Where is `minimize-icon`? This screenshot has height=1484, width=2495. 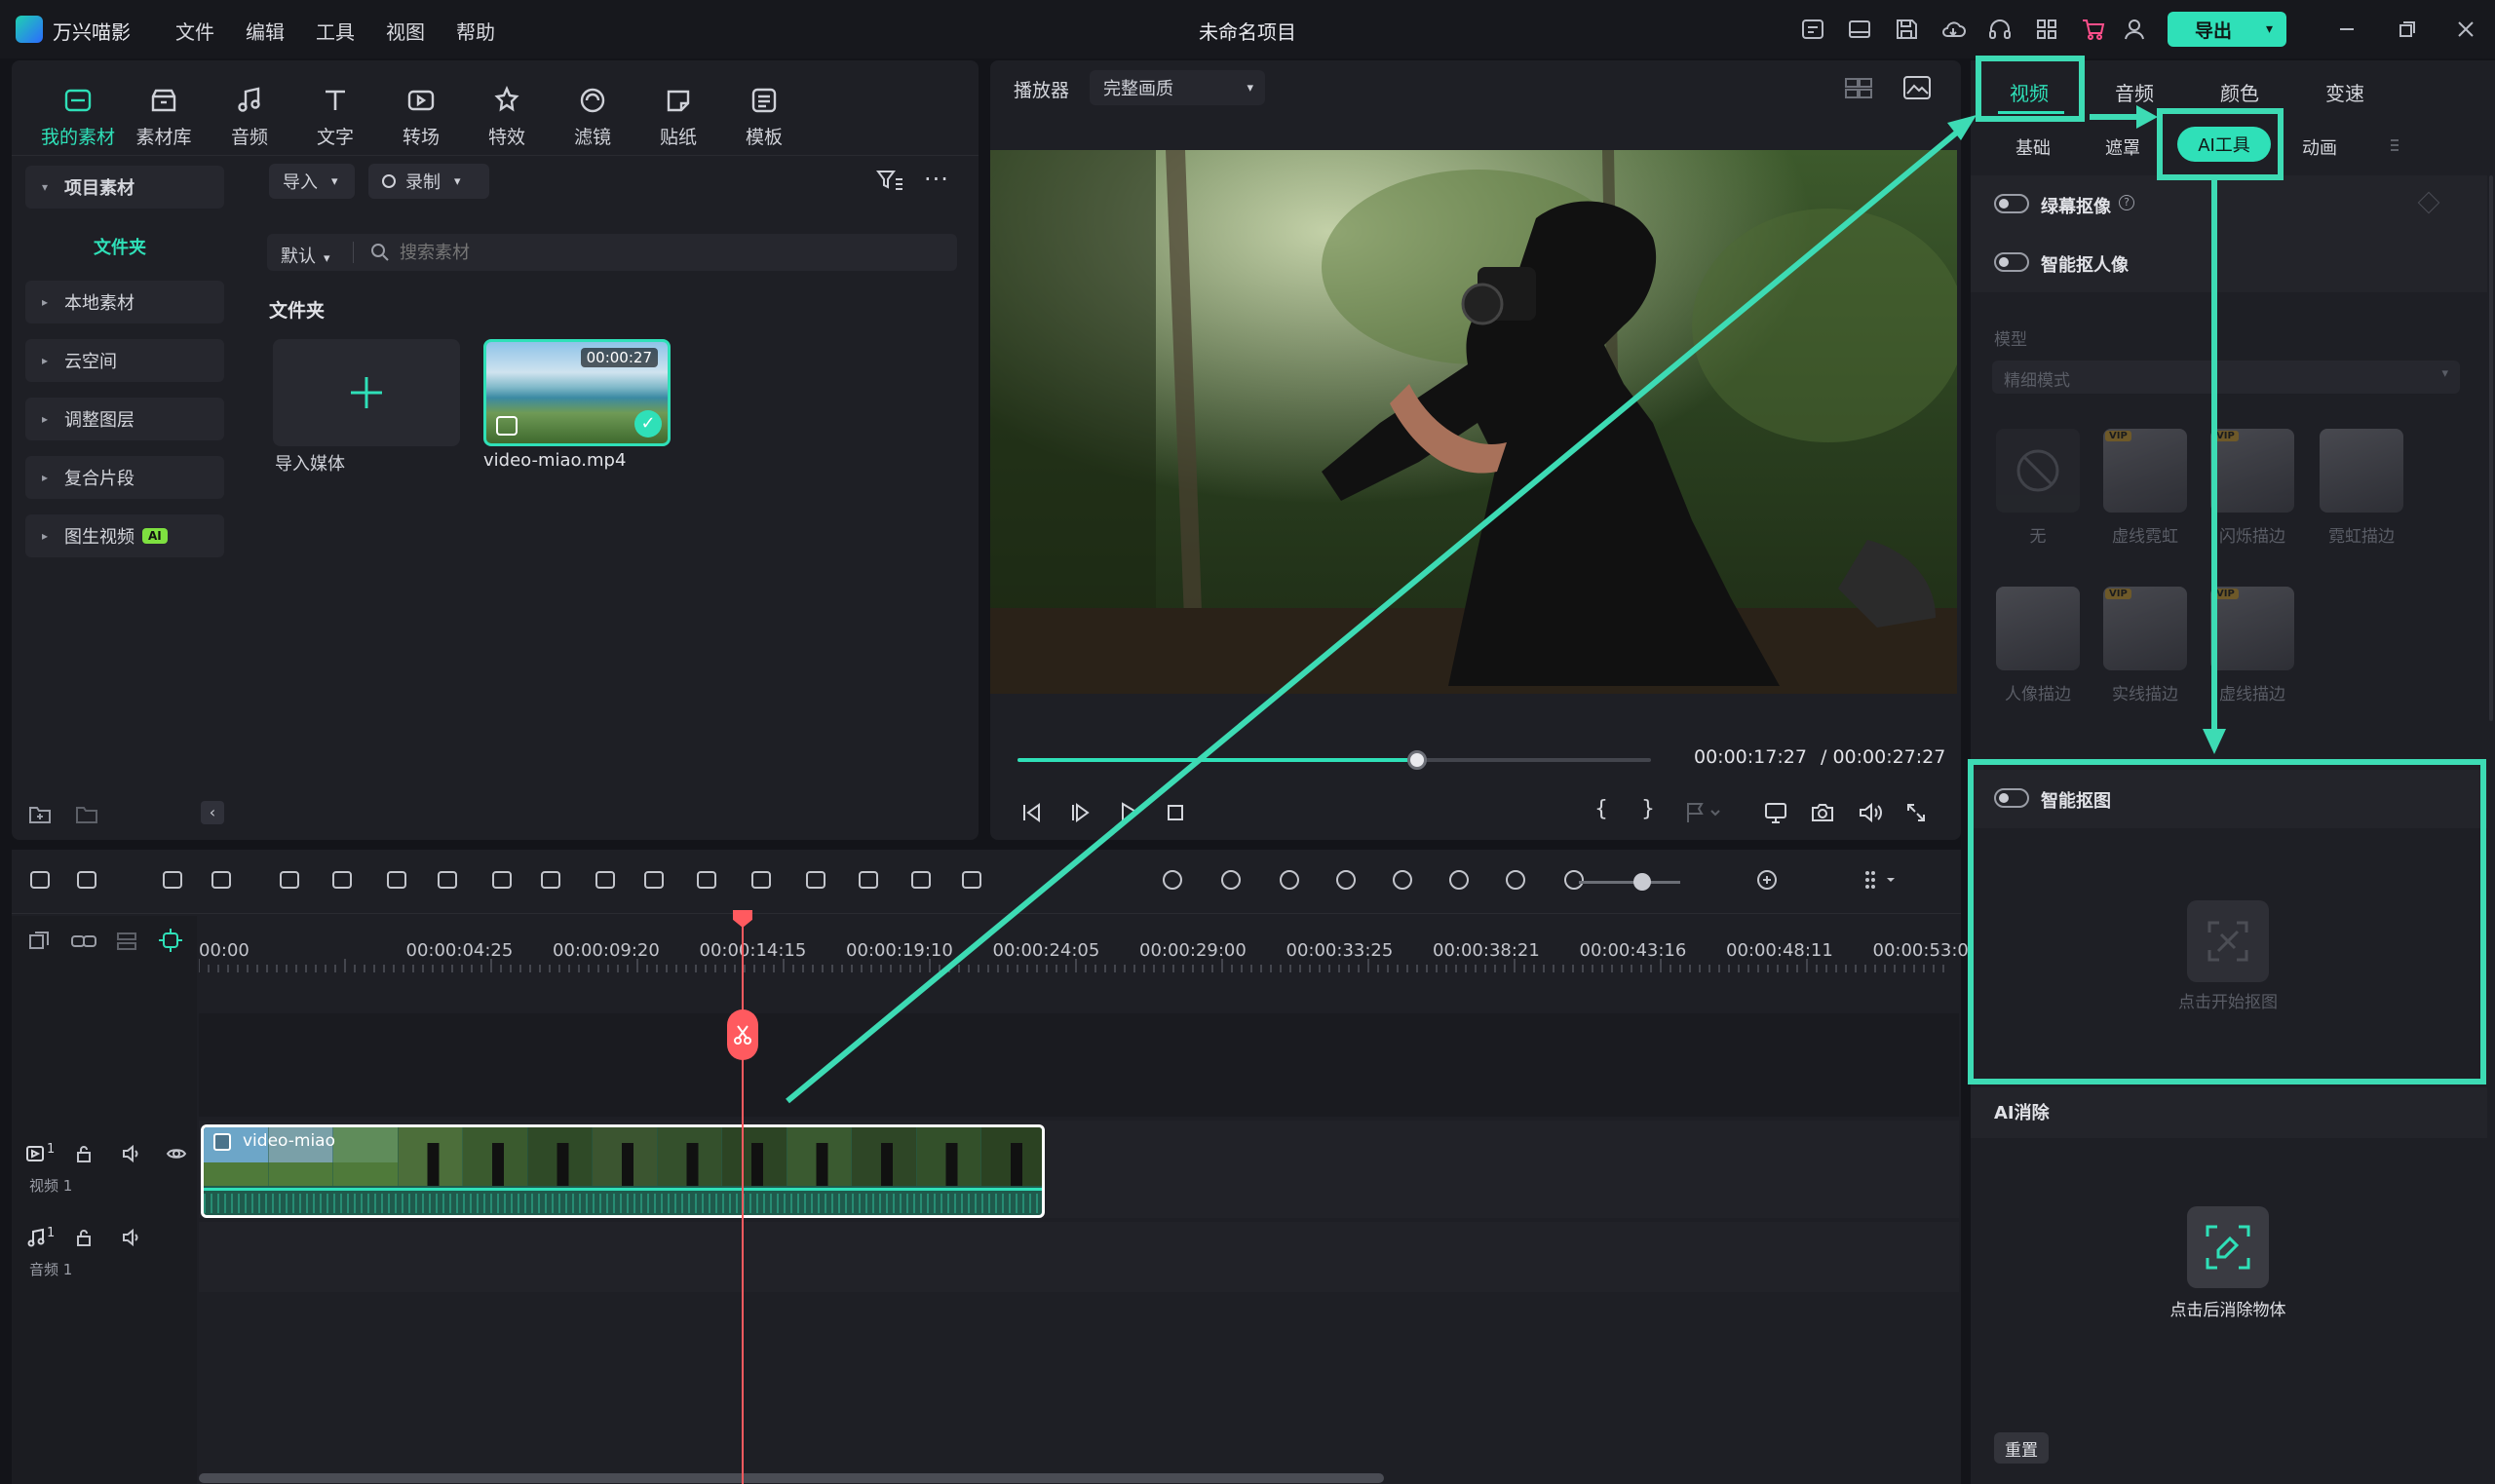
minimize-icon is located at coordinates (2347, 29).